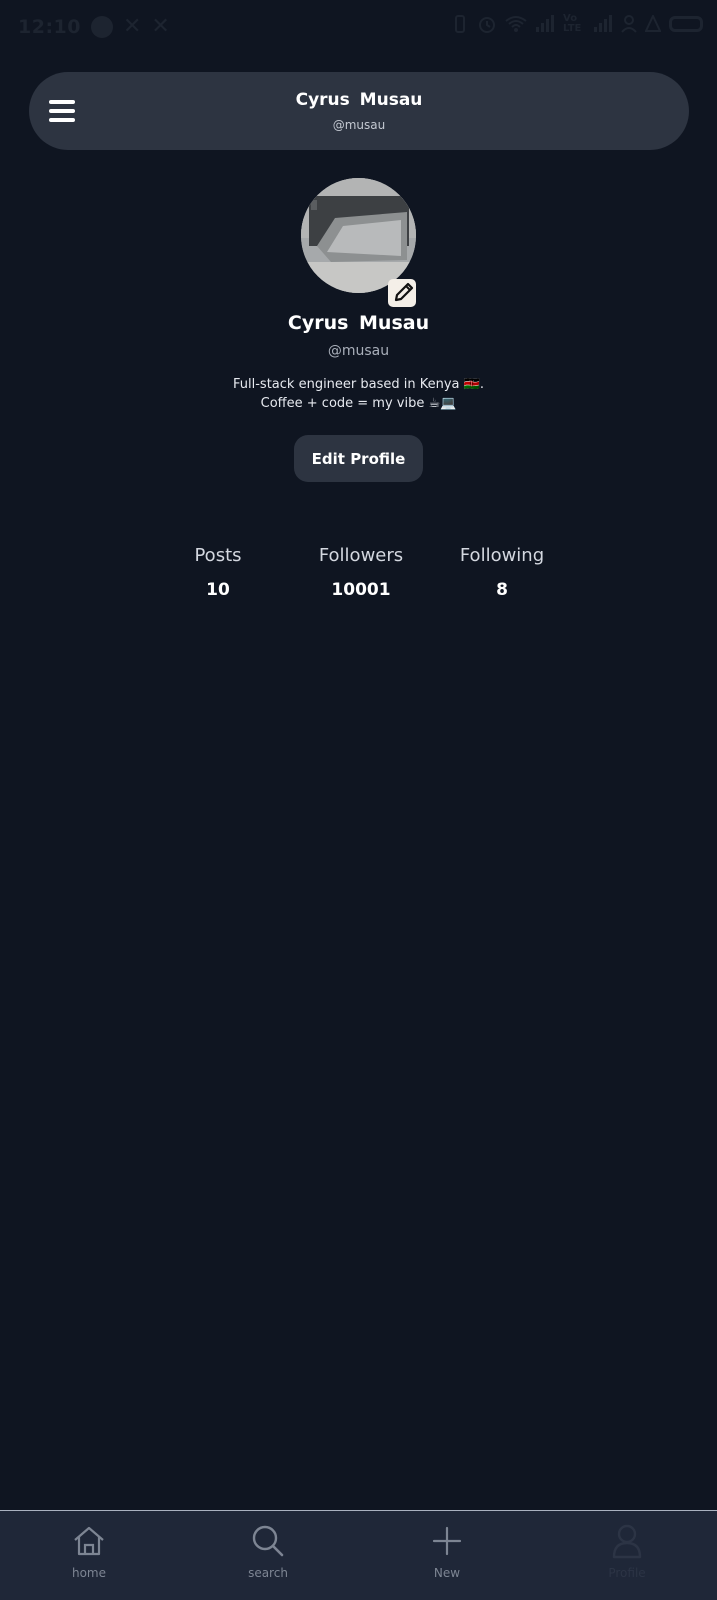 The width and height of the screenshot is (717, 1600). I want to click on status-right: Vo LTE, so click(577, 24).